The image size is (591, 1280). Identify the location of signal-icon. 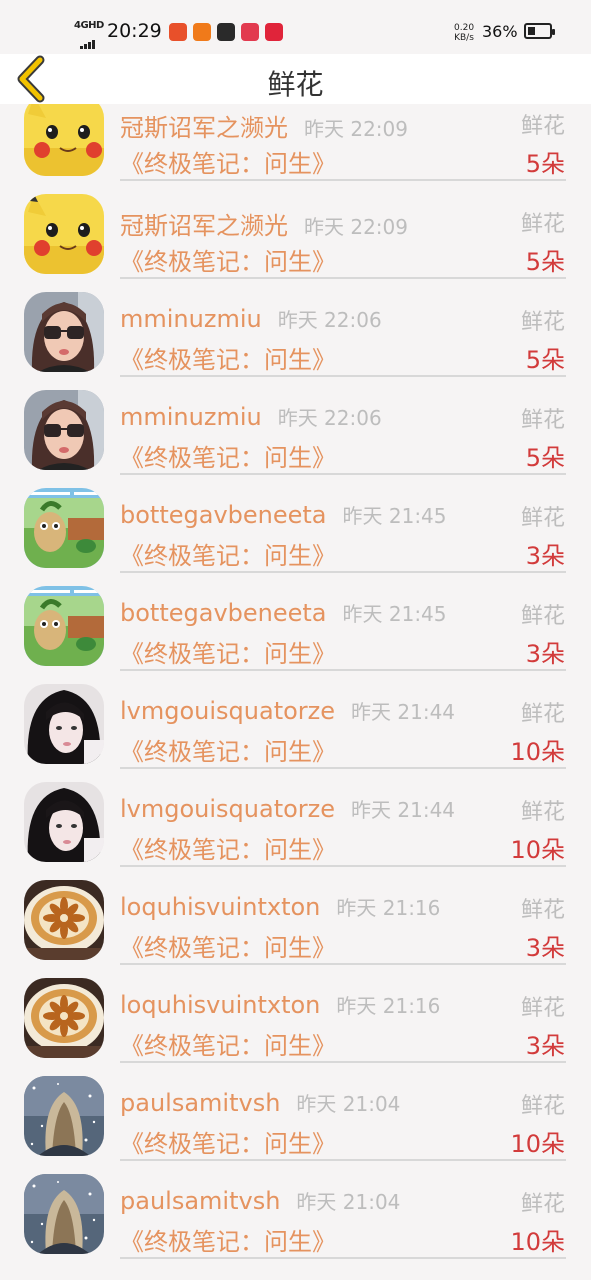
(88, 39).